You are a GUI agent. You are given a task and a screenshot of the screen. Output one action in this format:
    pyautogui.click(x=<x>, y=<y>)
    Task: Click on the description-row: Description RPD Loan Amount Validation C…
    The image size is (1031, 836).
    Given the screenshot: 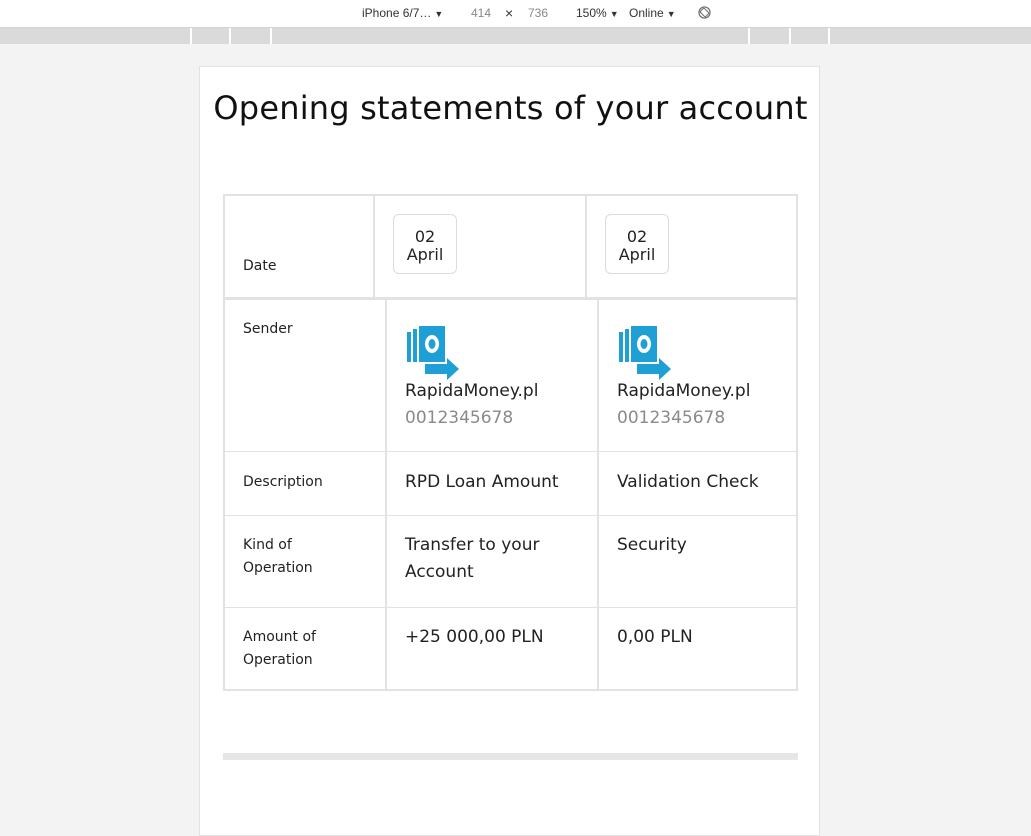 What is the action you would take?
    pyautogui.click(x=510, y=484)
    